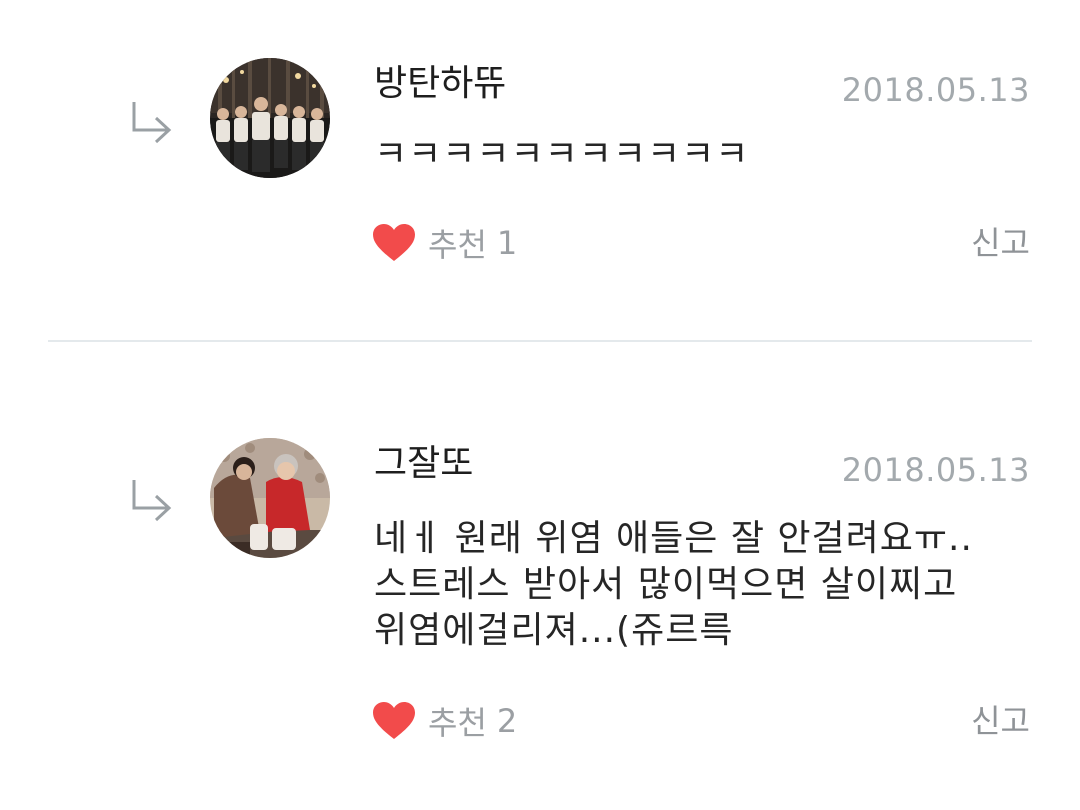 The image size is (1080, 810). Describe the element at coordinates (562, 154) in the screenshot. I see `comment-text-line: ㅋㅋㅋㅋㅋㅋㅋㅋㅋㅋㅋ` at that location.